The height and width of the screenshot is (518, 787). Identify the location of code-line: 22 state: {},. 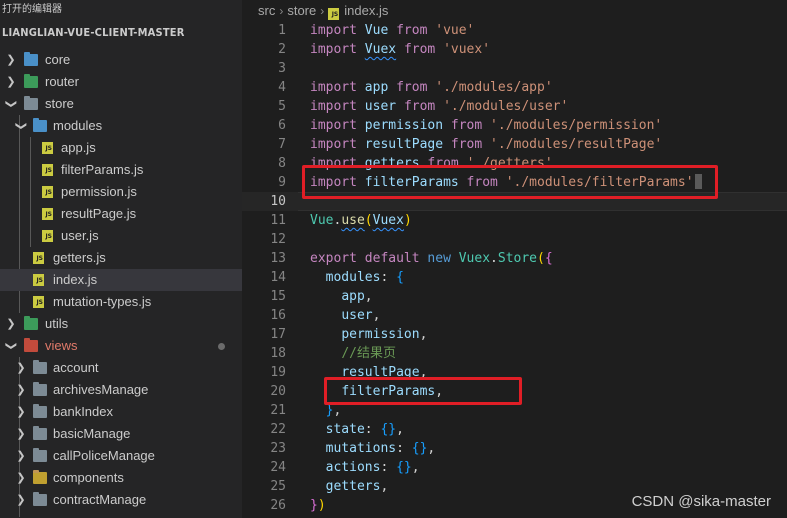
(514, 429).